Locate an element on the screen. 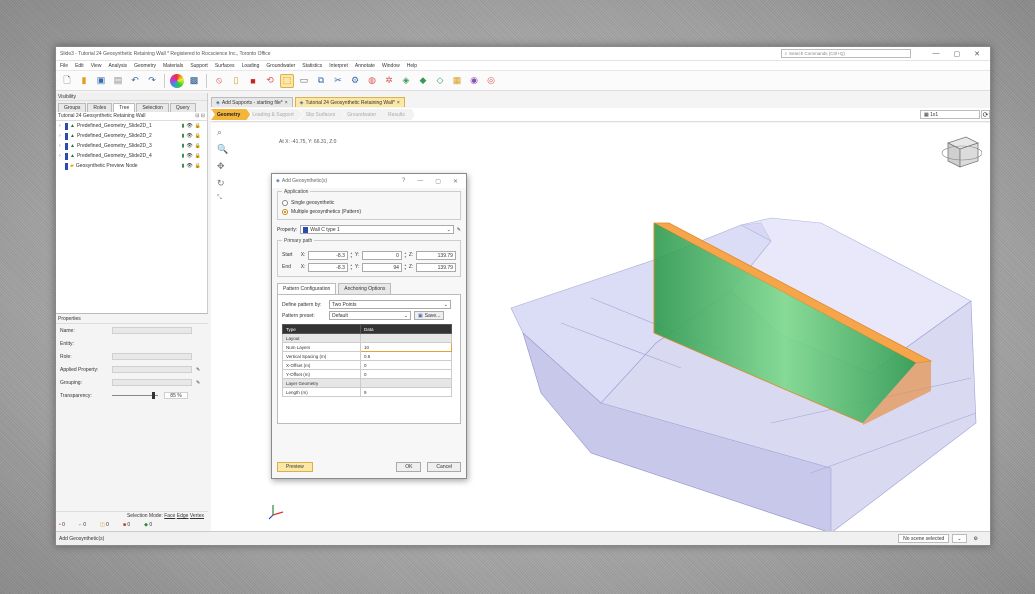  save-icon: ▣ is located at coordinates (101, 81).